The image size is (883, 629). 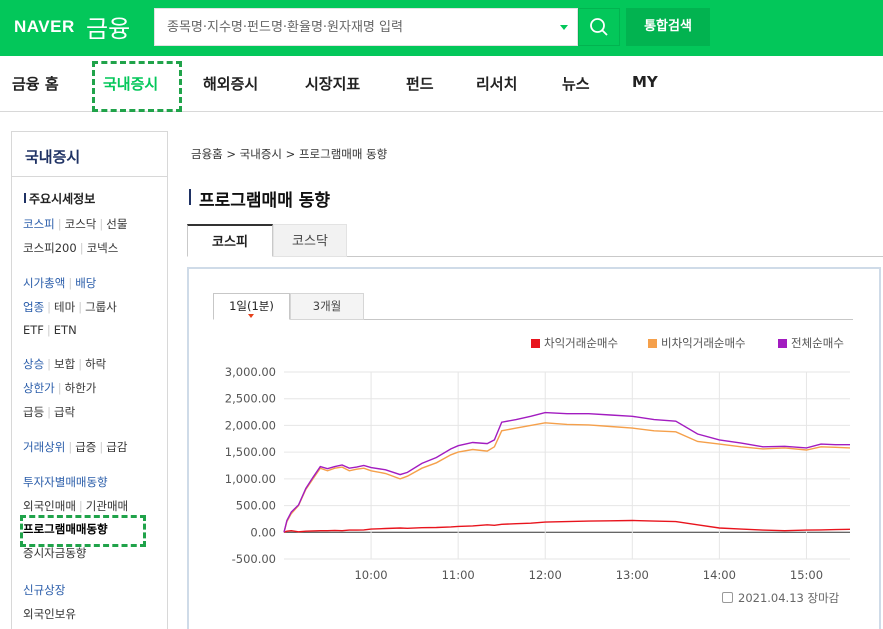 What do you see at coordinates (108, 26) in the screenshot?
I see `finance-logo: 금융` at bounding box center [108, 26].